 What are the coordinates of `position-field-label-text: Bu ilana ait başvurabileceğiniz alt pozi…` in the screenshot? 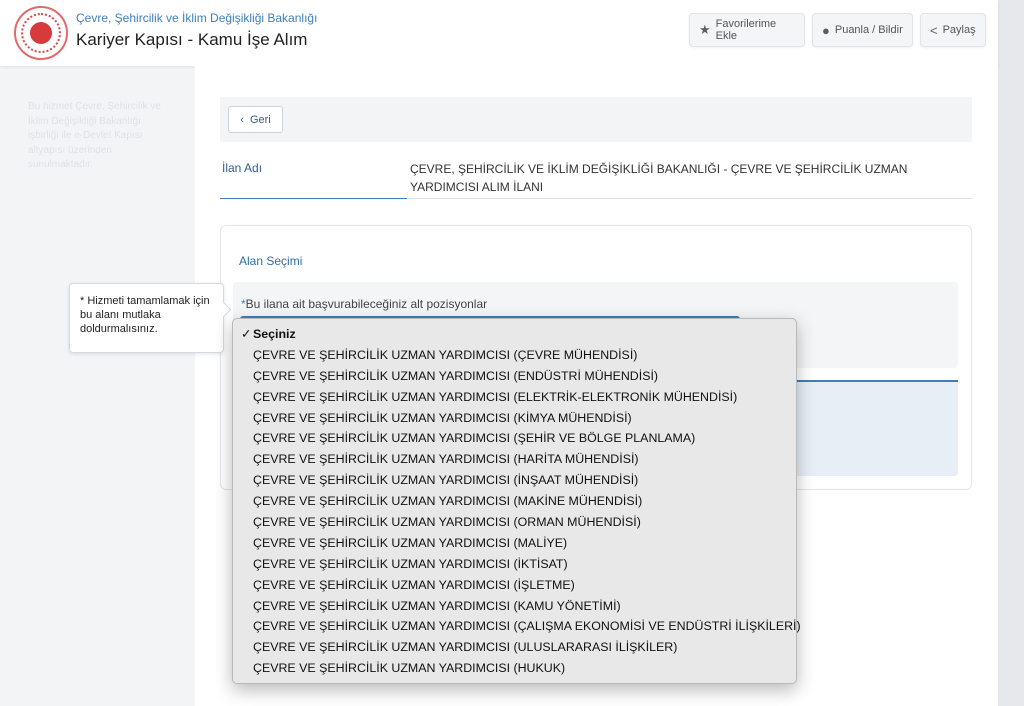 It's located at (366, 304).